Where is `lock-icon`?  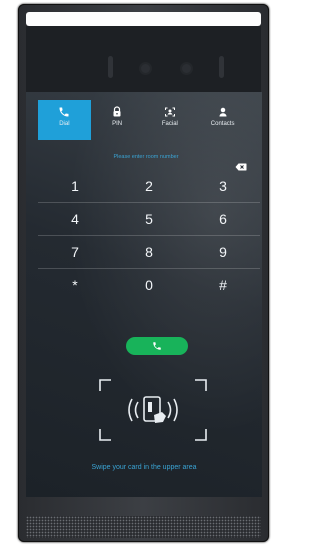
lock-icon is located at coordinates (117, 111).